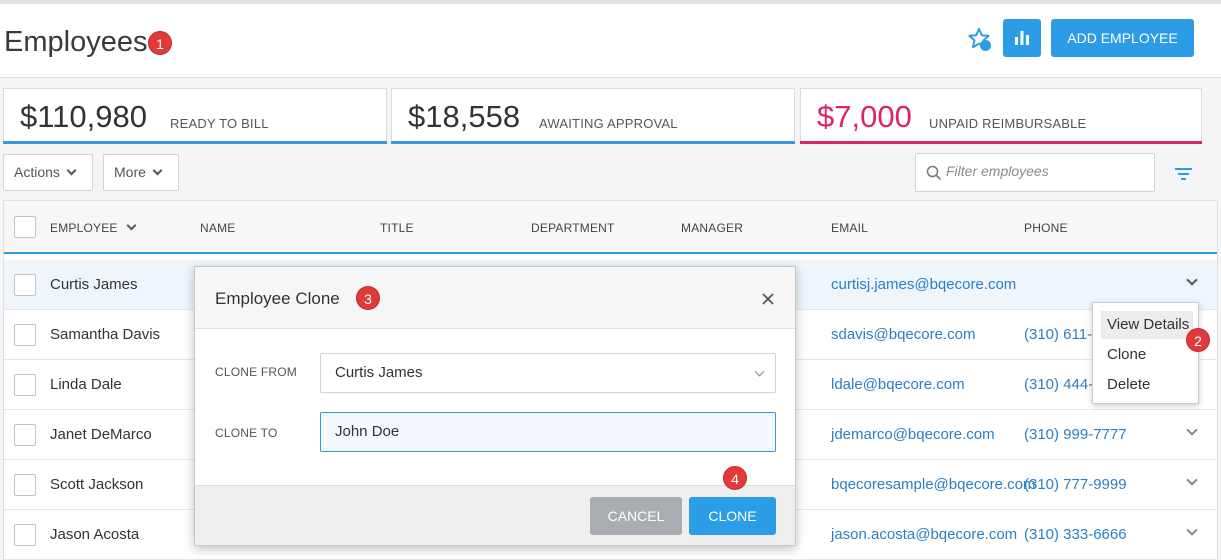  Describe the element at coordinates (76, 42) in the screenshot. I see `page-title: Employees` at that location.